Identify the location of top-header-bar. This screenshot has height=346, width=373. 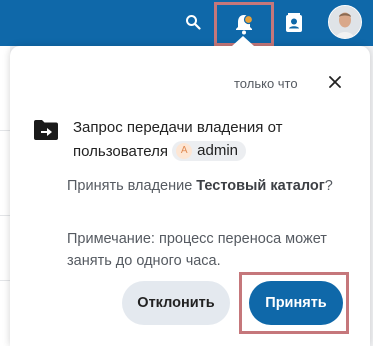
(186, 23).